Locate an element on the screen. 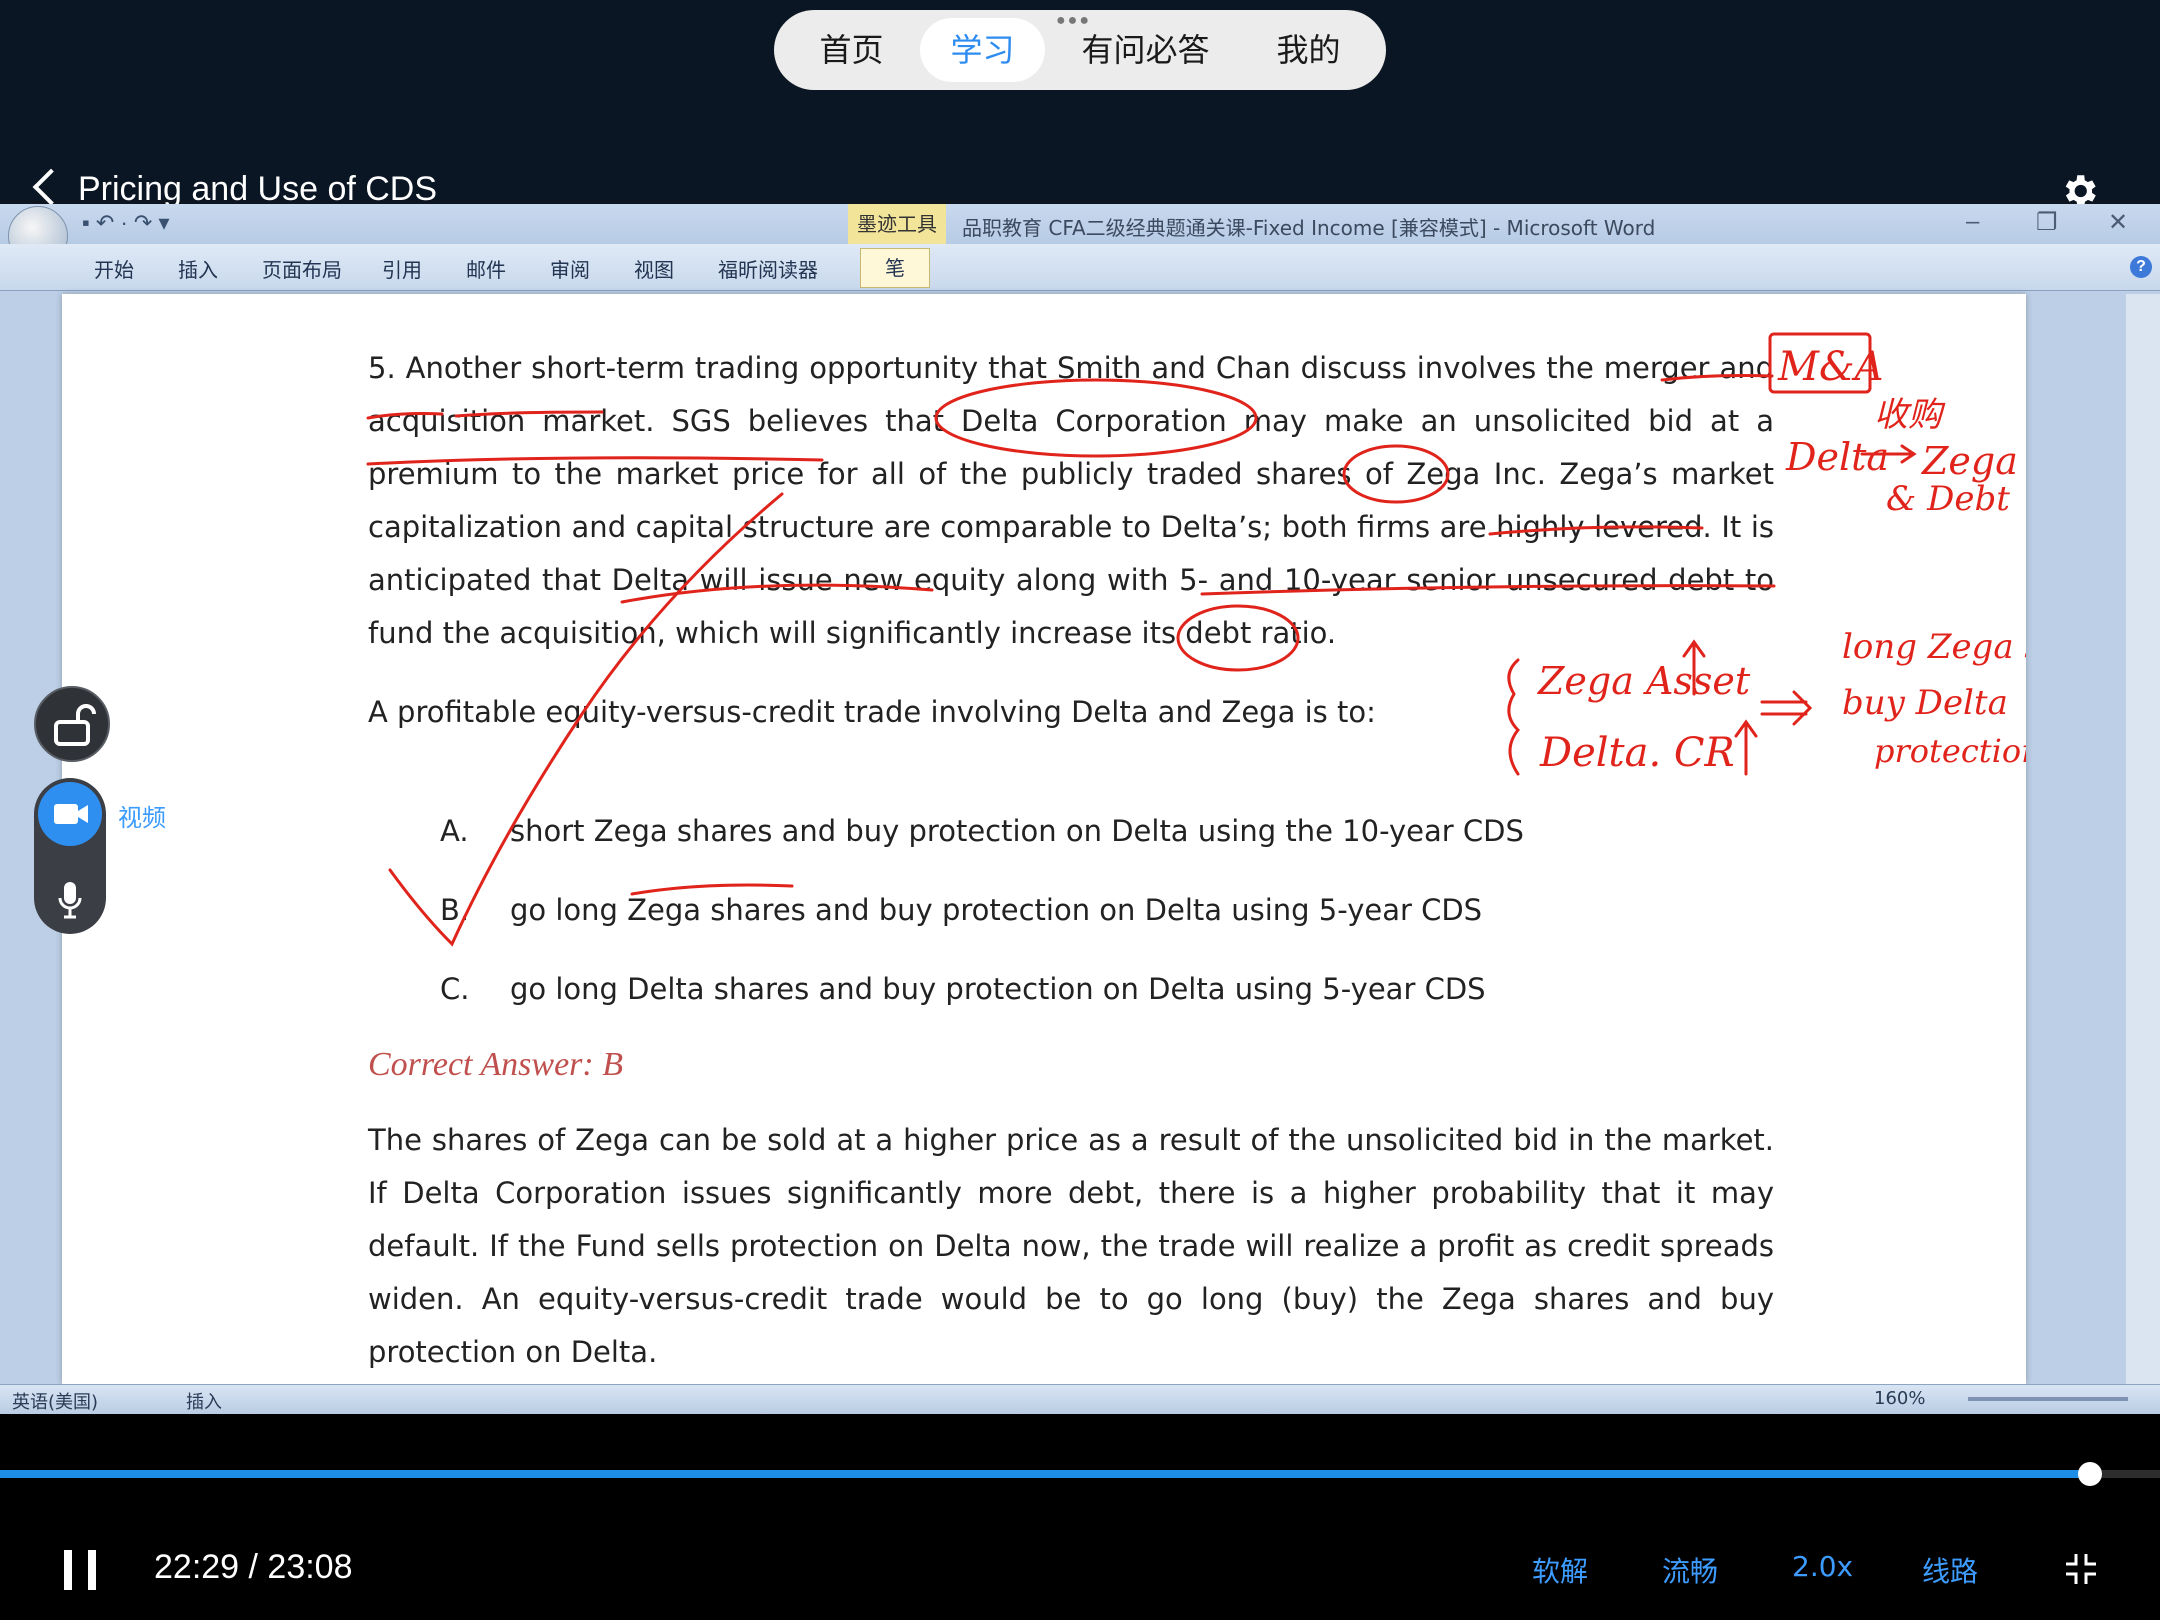  tab-home: 首页 is located at coordinates (851, 50).